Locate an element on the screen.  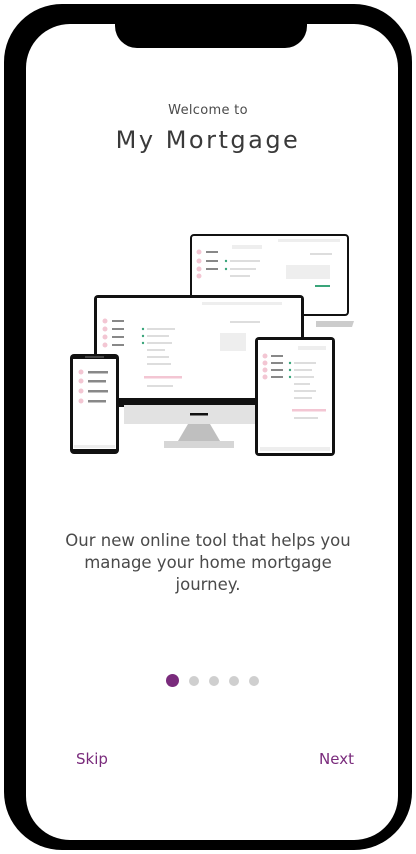
mobile-phone-icon is located at coordinates (94, 404).